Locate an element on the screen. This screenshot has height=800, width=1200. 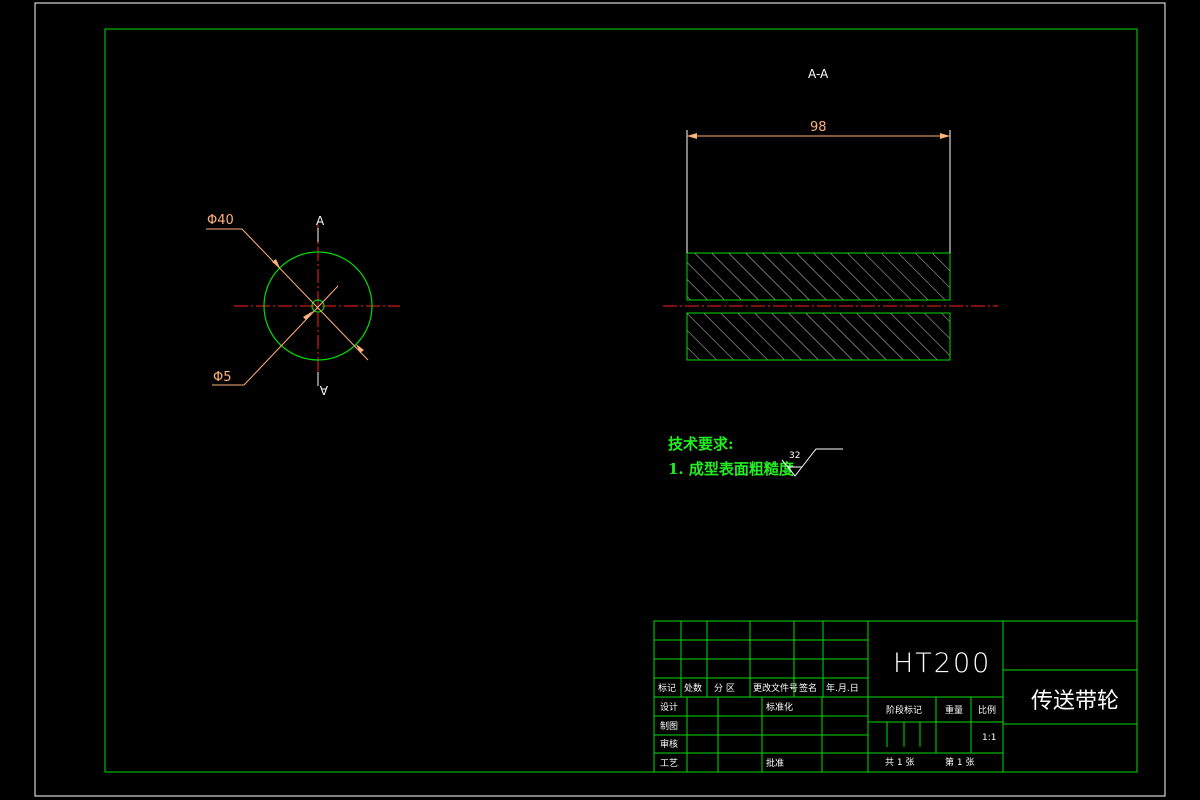
tb-review: 审核 is located at coordinates (669, 744).